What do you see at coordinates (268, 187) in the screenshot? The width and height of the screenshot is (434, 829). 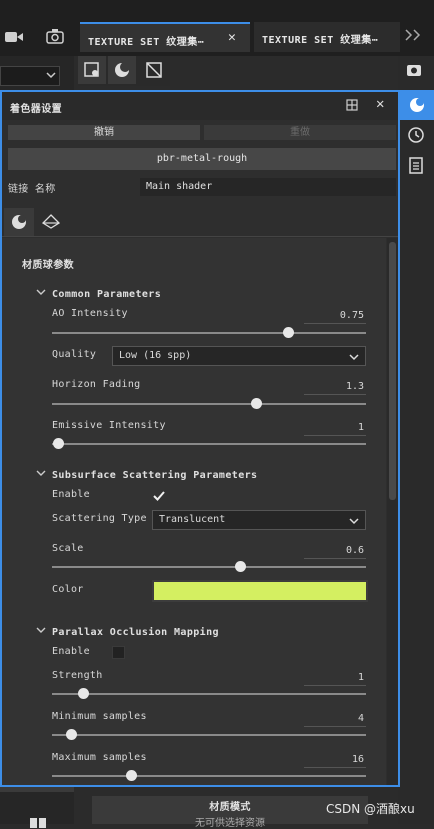 I see `link-name-field: Main shader` at bounding box center [268, 187].